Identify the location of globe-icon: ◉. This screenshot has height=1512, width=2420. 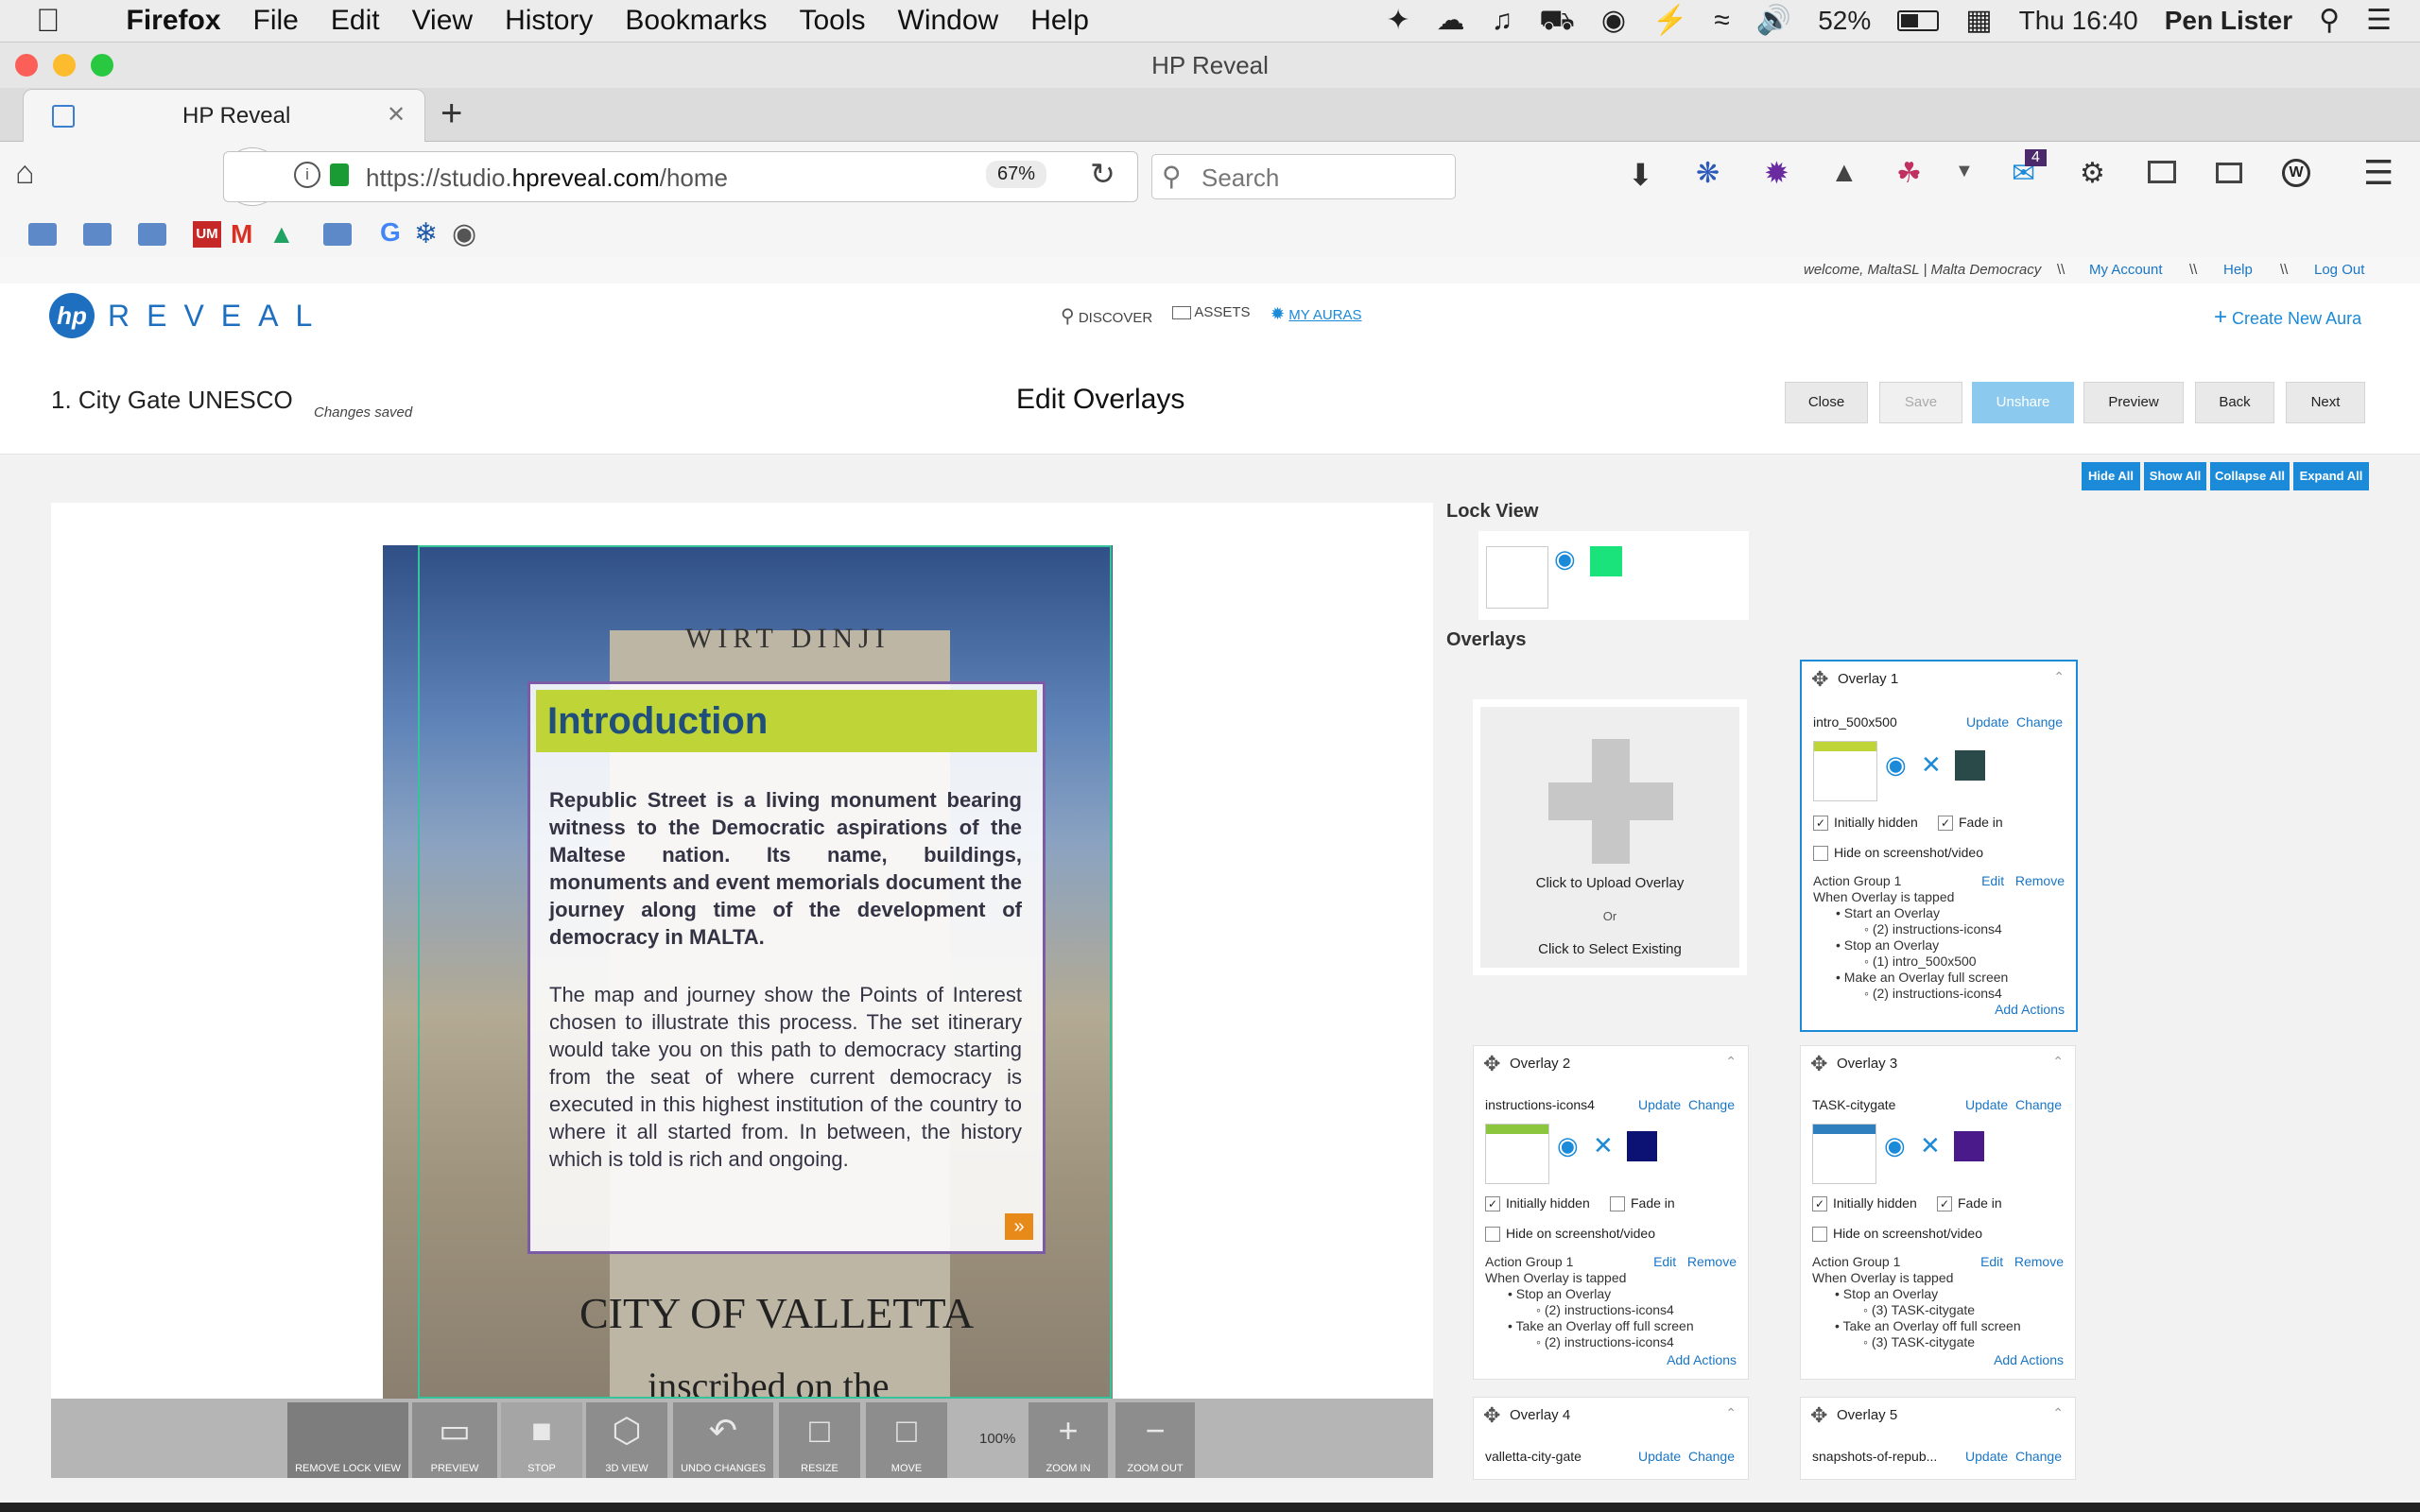
(464, 233).